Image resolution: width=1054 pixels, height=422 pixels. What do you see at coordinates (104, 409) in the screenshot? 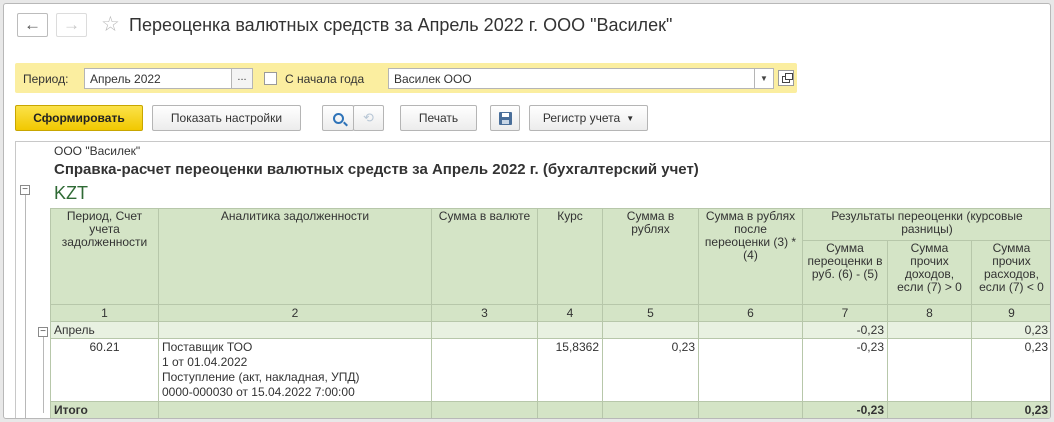
I see `total-label: Итого` at bounding box center [104, 409].